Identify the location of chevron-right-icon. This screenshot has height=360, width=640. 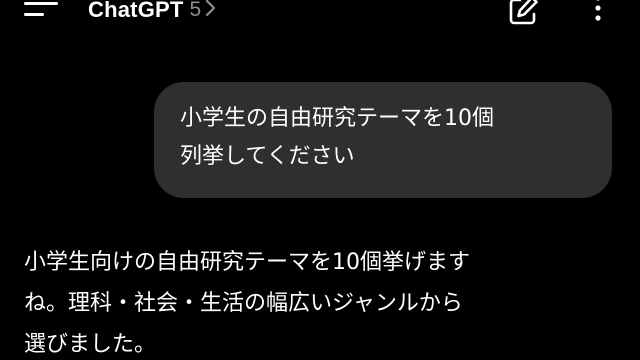
(211, 11).